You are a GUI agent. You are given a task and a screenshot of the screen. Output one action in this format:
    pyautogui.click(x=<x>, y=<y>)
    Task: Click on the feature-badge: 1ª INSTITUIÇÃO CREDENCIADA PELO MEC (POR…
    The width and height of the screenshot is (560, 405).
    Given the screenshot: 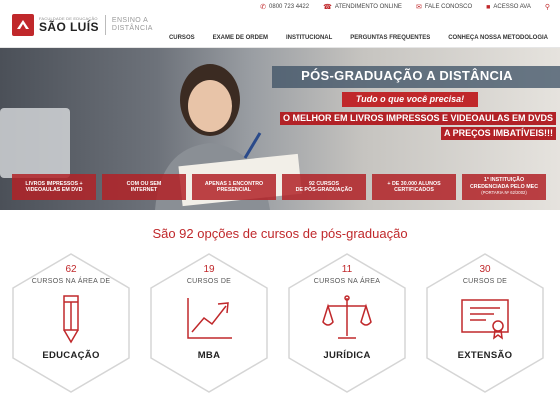 What is the action you would take?
    pyautogui.click(x=504, y=187)
    